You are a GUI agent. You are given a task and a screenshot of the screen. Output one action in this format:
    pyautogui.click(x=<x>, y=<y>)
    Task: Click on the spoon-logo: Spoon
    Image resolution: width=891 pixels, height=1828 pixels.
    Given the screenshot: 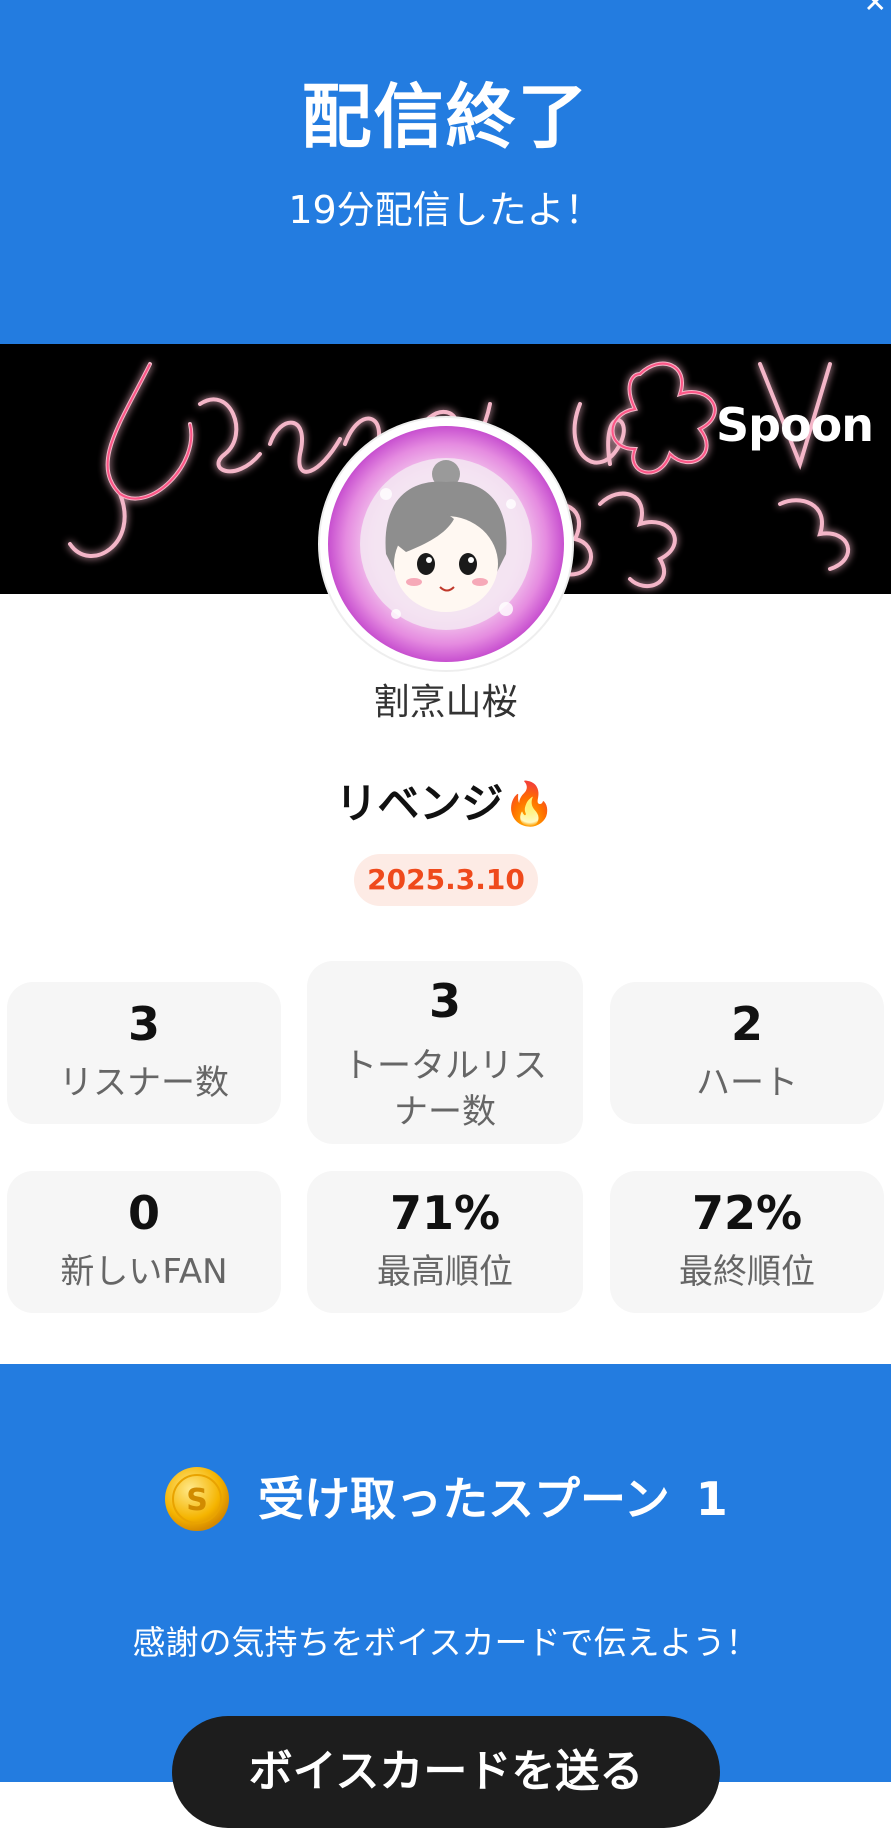 What is the action you would take?
    pyautogui.click(x=794, y=425)
    